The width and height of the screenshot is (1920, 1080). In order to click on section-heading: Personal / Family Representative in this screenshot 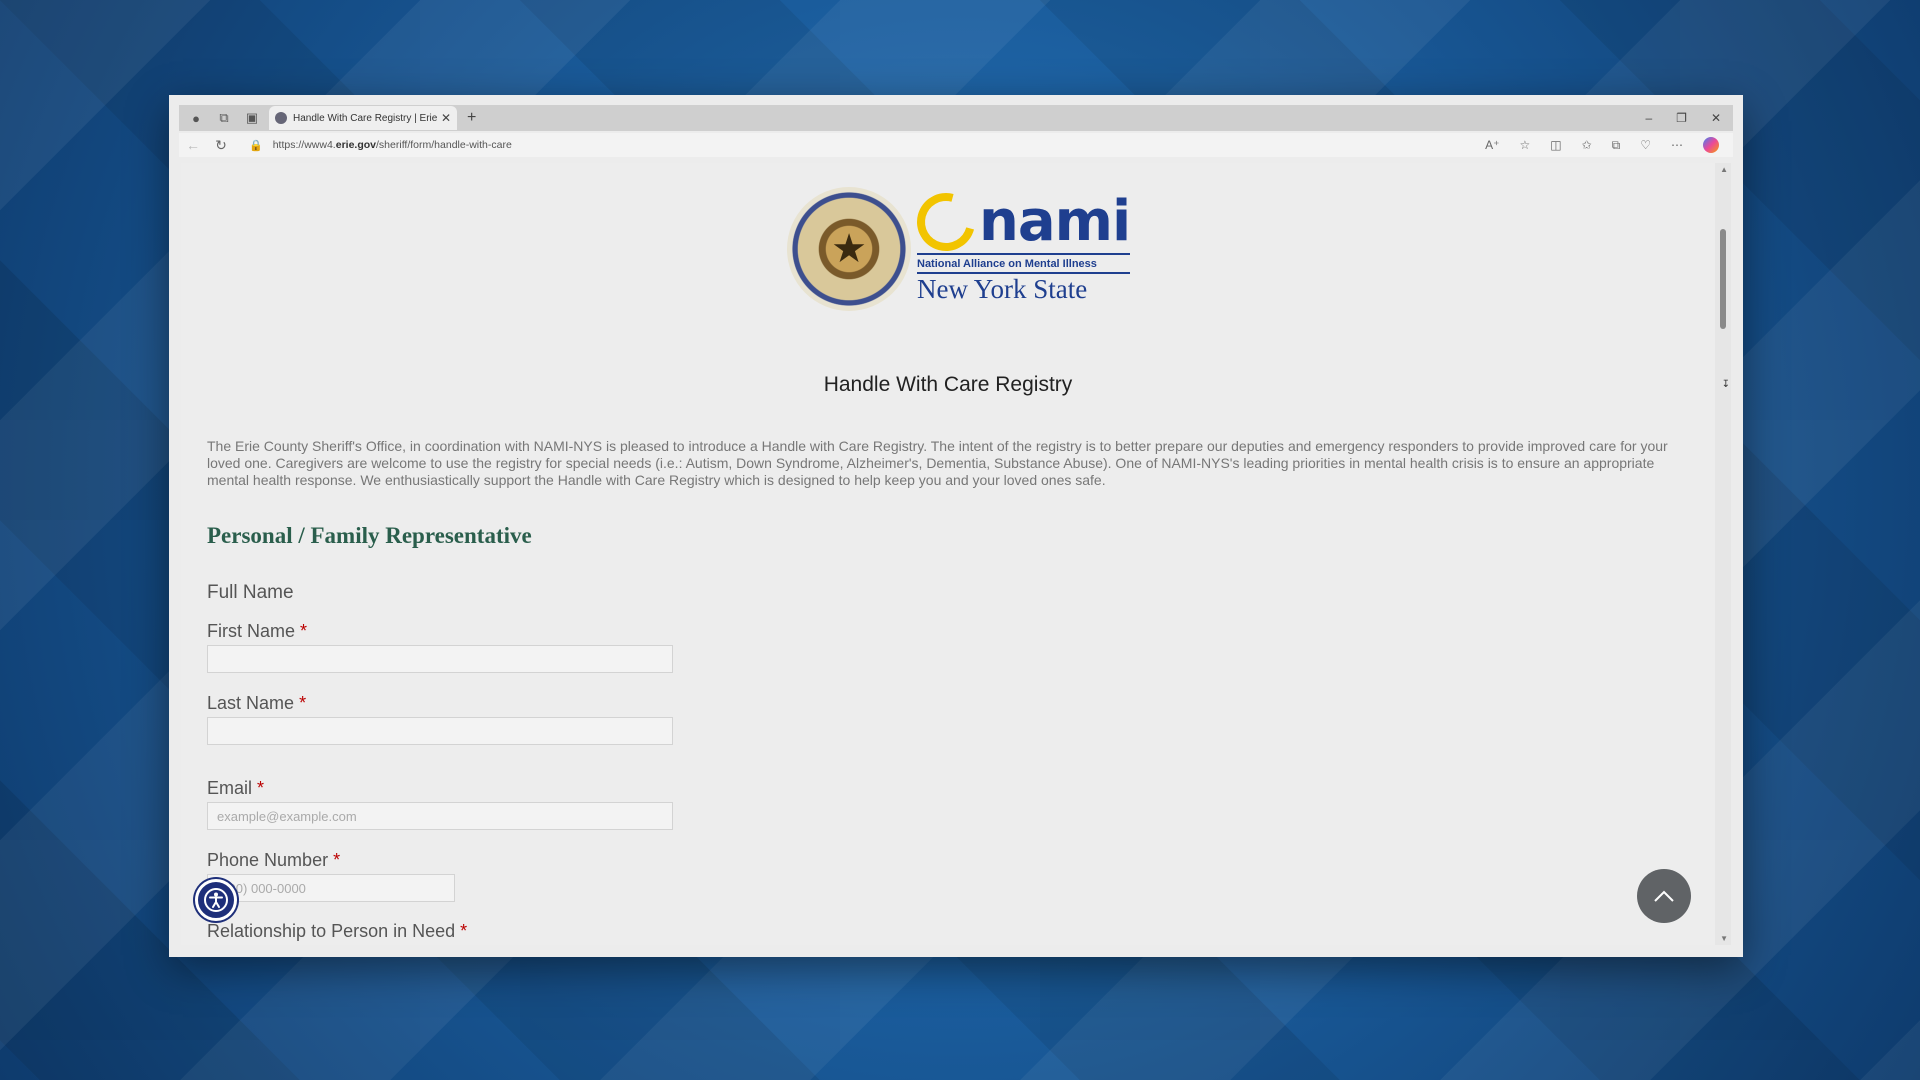, I will do `click(369, 535)`.